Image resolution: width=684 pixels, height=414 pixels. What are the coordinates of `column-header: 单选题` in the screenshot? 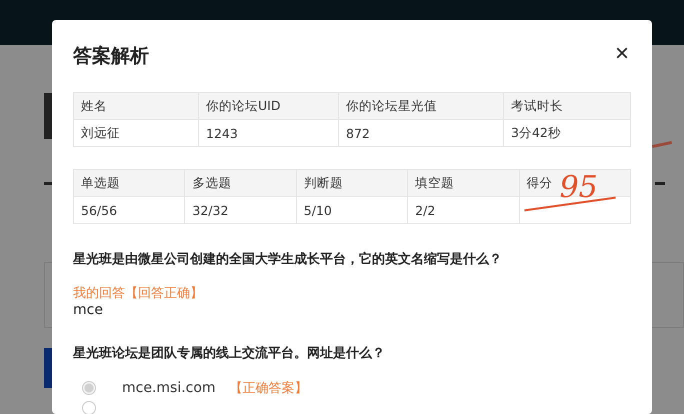 It's located at (129, 183).